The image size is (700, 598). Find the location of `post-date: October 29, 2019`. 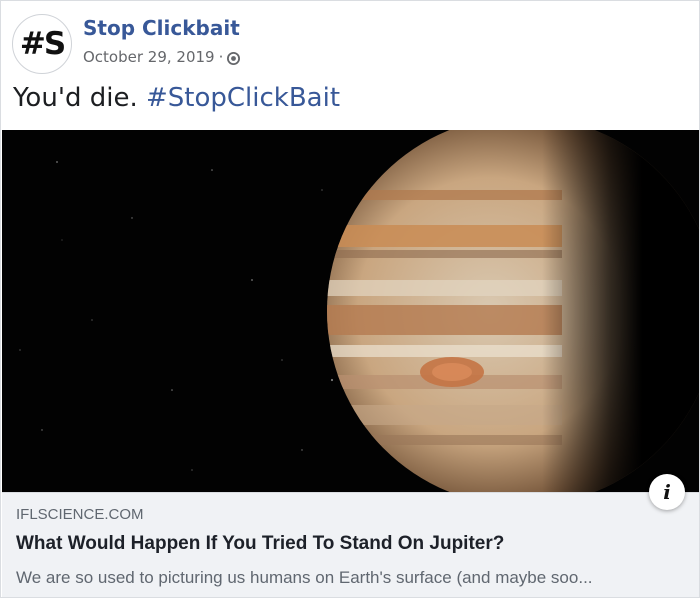

post-date: October 29, 2019 is located at coordinates (149, 57).